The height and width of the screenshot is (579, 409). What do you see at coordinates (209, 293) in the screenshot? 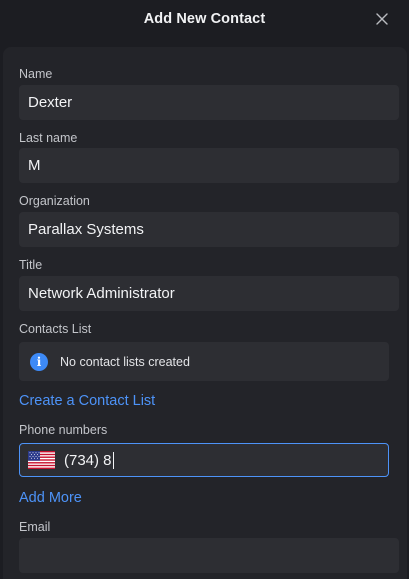
I see `title-field: Network Administrator` at bounding box center [209, 293].